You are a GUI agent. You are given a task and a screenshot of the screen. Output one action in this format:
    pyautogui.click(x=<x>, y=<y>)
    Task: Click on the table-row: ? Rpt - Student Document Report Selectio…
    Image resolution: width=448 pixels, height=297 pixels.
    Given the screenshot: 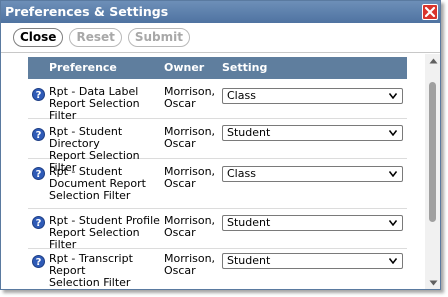 What is the action you would take?
    pyautogui.click(x=217, y=184)
    